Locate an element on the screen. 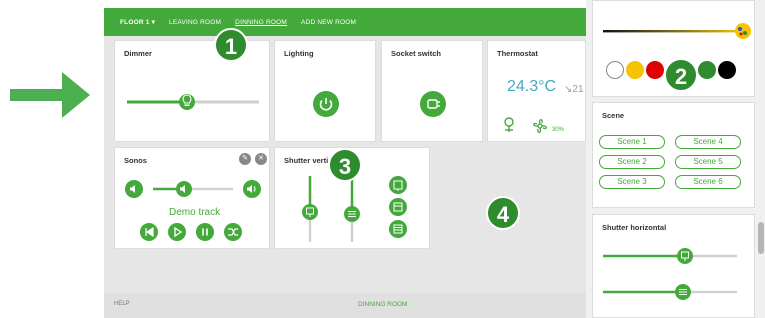 Image resolution: width=765 pixels, height=318 pixels. shutter-horizontal-card: Shutter horizontal is located at coordinates (673, 266).